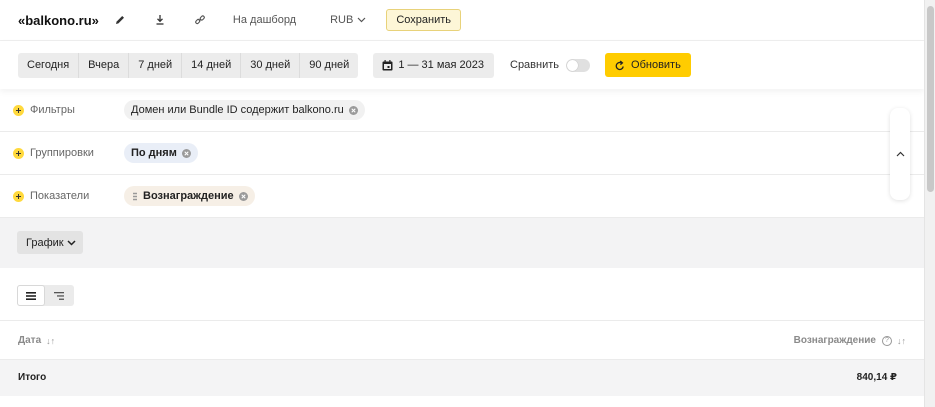 The width and height of the screenshot is (935, 407). Describe the element at coordinates (271, 65) in the screenshot. I see `period-30-days: 30 дней` at that location.